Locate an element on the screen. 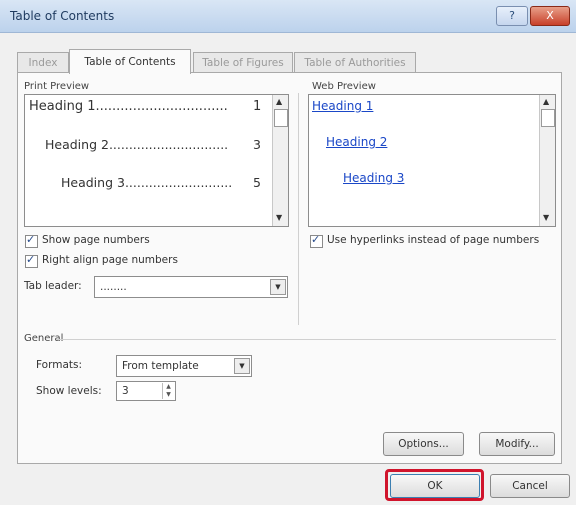 The image size is (576, 505). web-preview-scrollbar: ▲ ▼ is located at coordinates (547, 160).